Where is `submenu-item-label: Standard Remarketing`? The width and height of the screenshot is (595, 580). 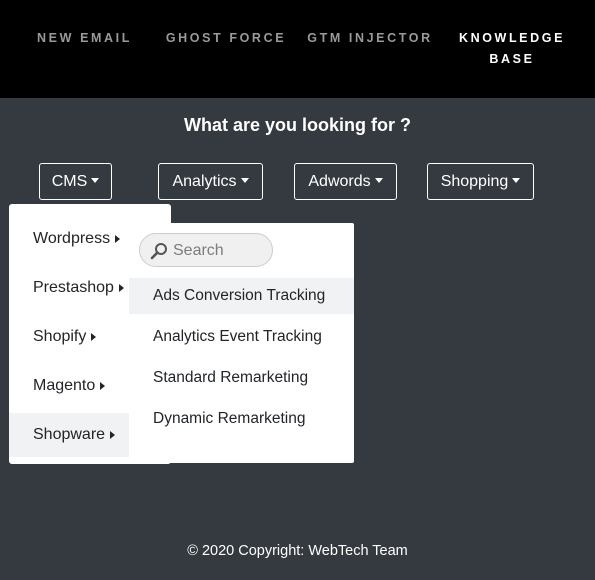 submenu-item-label: Standard Remarketing is located at coordinates (231, 377).